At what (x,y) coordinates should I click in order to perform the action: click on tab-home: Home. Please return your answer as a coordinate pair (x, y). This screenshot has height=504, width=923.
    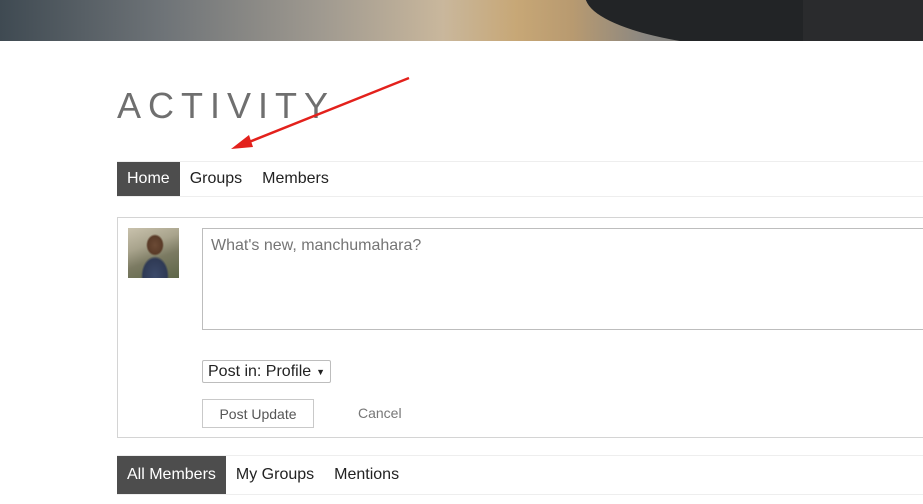
    Looking at the image, I should click on (148, 179).